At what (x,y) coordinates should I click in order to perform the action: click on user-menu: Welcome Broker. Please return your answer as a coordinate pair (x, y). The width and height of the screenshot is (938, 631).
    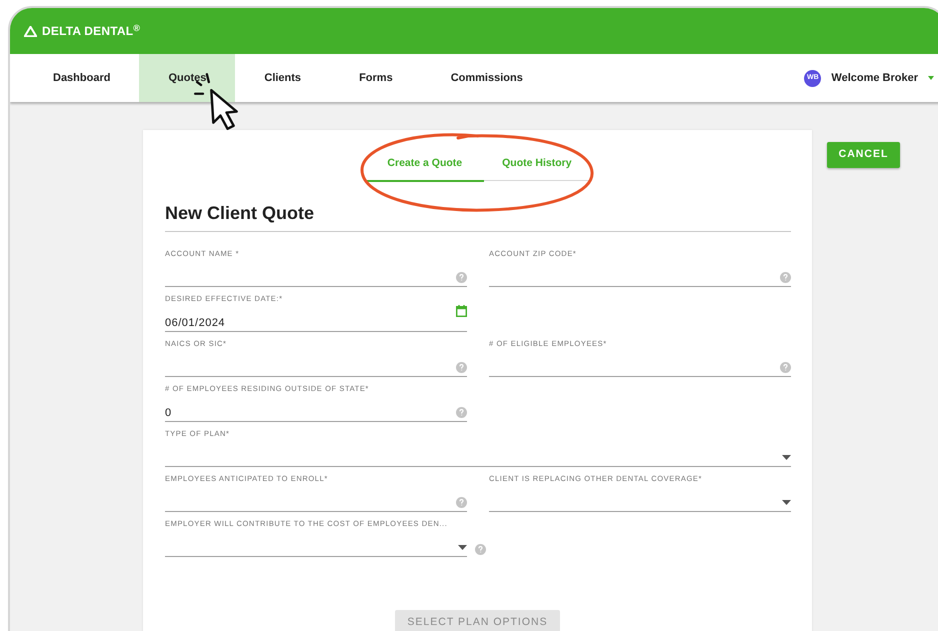
    Looking at the image, I should click on (874, 78).